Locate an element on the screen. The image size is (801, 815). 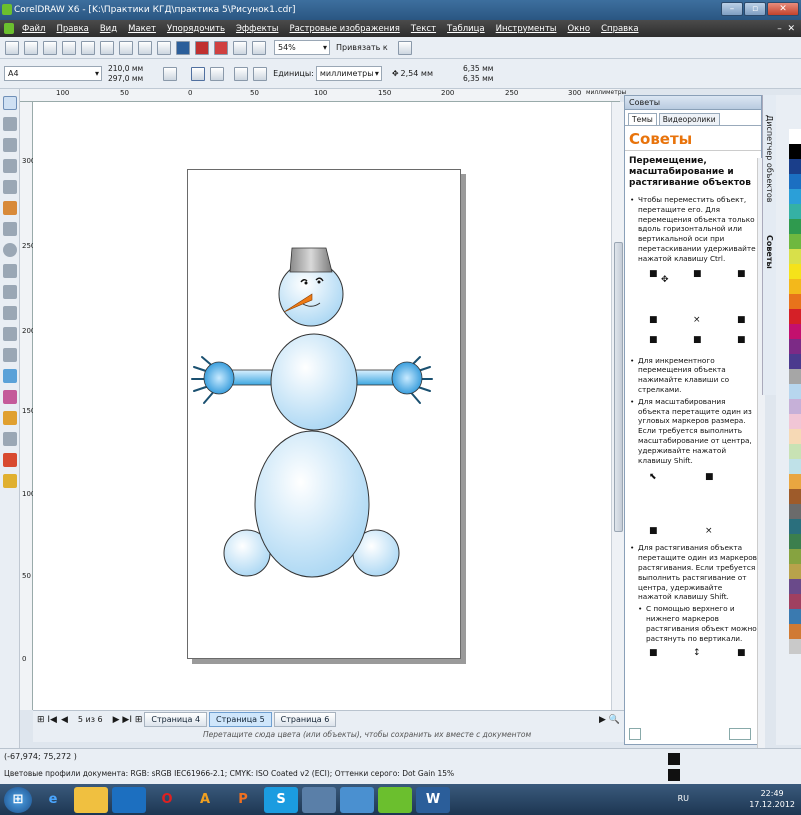
portrait-icon is located at coordinates (198, 73).